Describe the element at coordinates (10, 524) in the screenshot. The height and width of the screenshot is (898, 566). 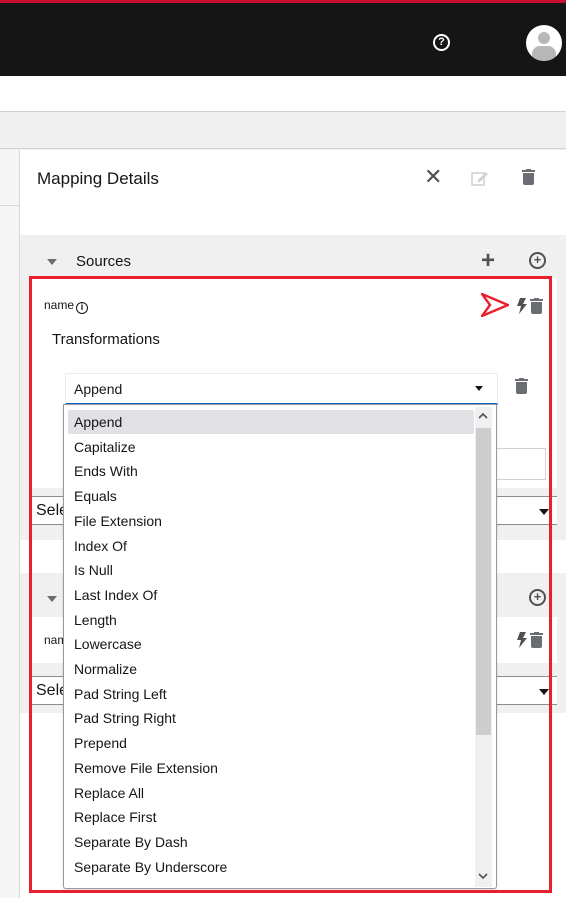
I see `left-pane-edge` at that location.